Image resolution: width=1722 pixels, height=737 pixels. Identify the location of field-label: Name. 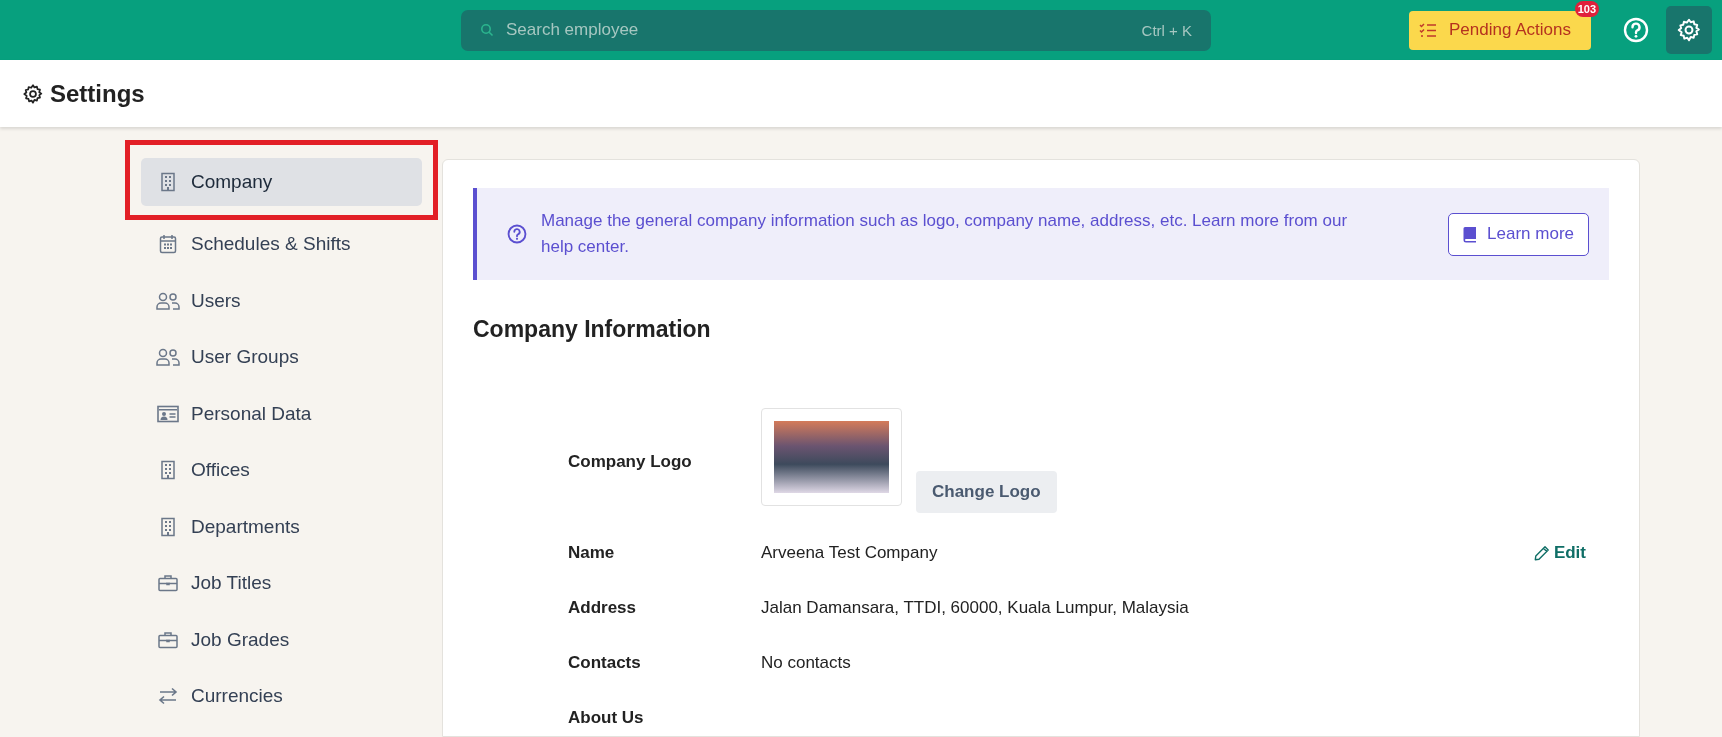
(592, 552).